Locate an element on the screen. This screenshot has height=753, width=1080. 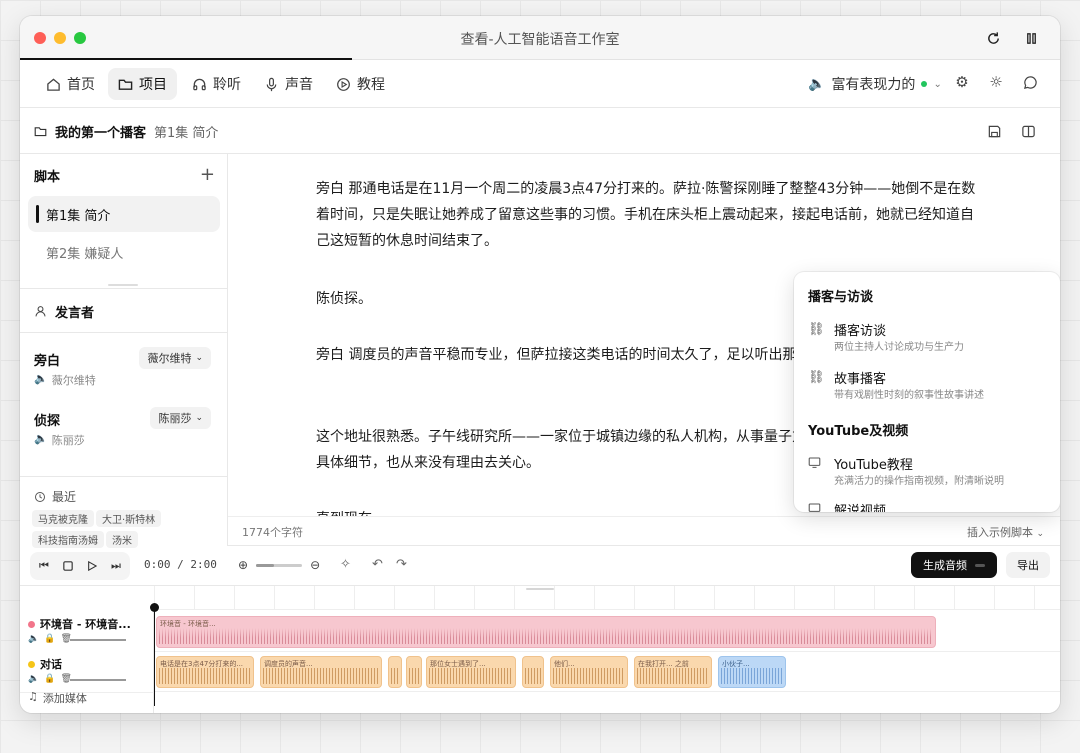
split-view-icon is located at coordinates (1028, 131).